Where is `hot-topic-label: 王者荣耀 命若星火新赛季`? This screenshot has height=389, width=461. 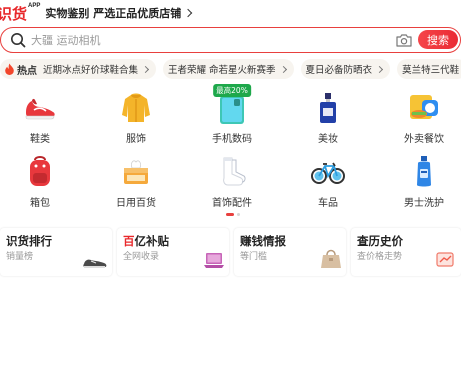 hot-topic-label: 王者荣耀 命若星火新赛季 is located at coordinates (222, 70).